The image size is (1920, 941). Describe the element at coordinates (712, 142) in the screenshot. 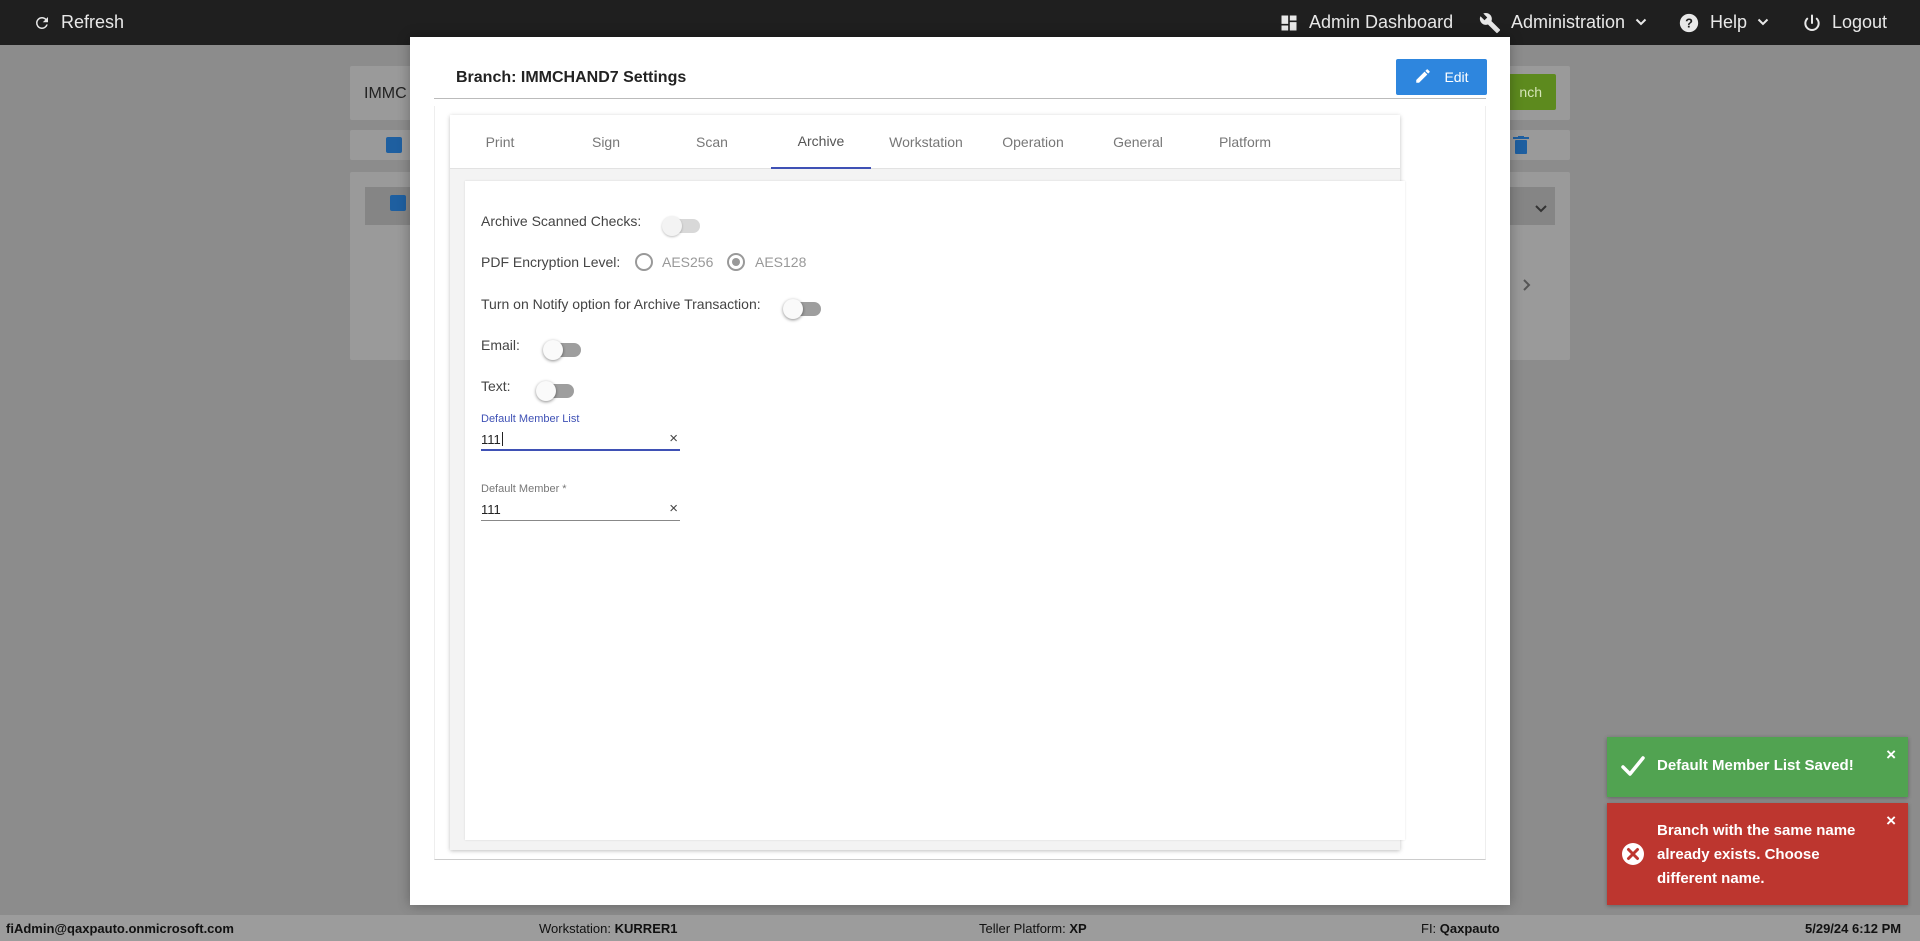

I see `tab-scan: Scan` at that location.